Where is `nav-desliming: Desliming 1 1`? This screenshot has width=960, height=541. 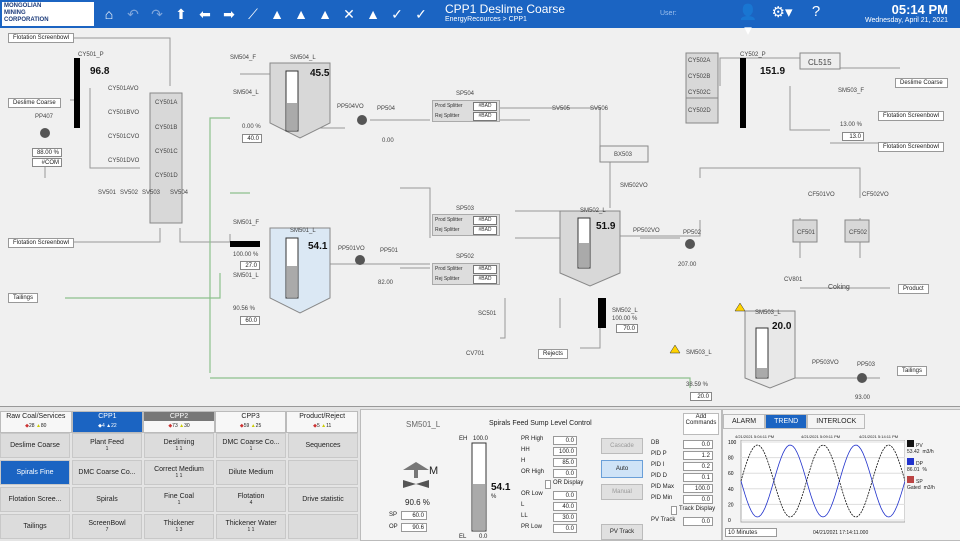 nav-desliming: Desliming 1 1 is located at coordinates (179, 445).